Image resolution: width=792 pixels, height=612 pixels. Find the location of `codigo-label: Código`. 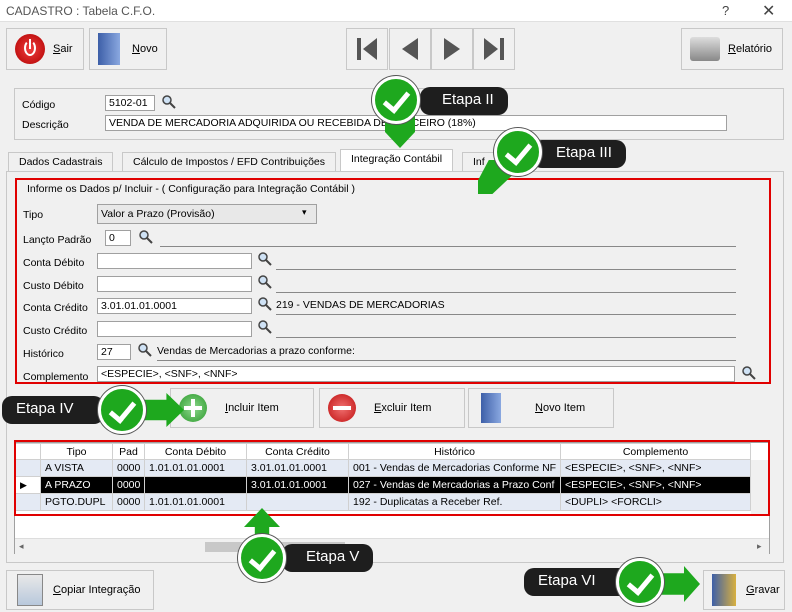

codigo-label: Código is located at coordinates (39, 105).